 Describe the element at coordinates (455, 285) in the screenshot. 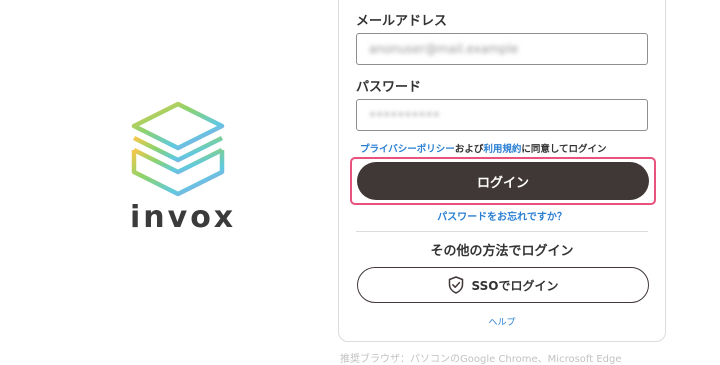

I see `shield-check-icon` at that location.